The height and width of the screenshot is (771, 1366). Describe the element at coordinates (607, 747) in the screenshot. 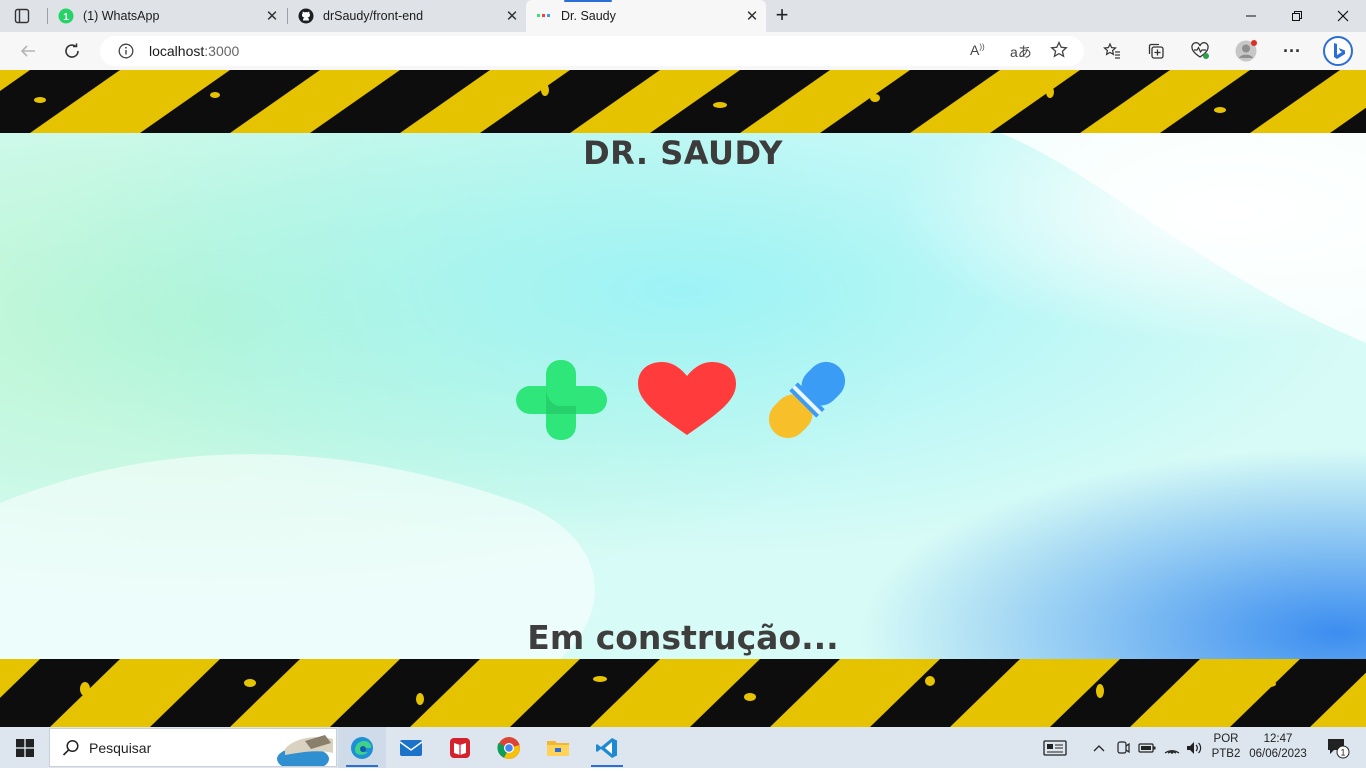

I see `taskbar-vscode` at that location.